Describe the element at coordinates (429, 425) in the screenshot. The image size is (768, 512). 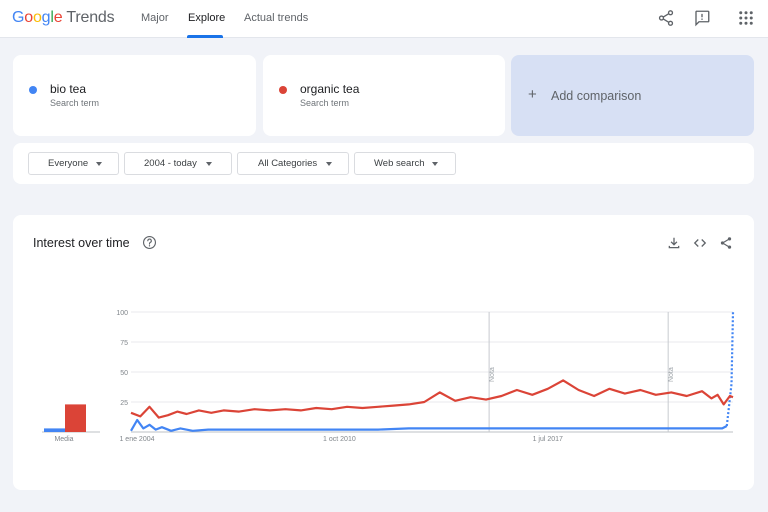
I see `series-line-bio-tea` at that location.